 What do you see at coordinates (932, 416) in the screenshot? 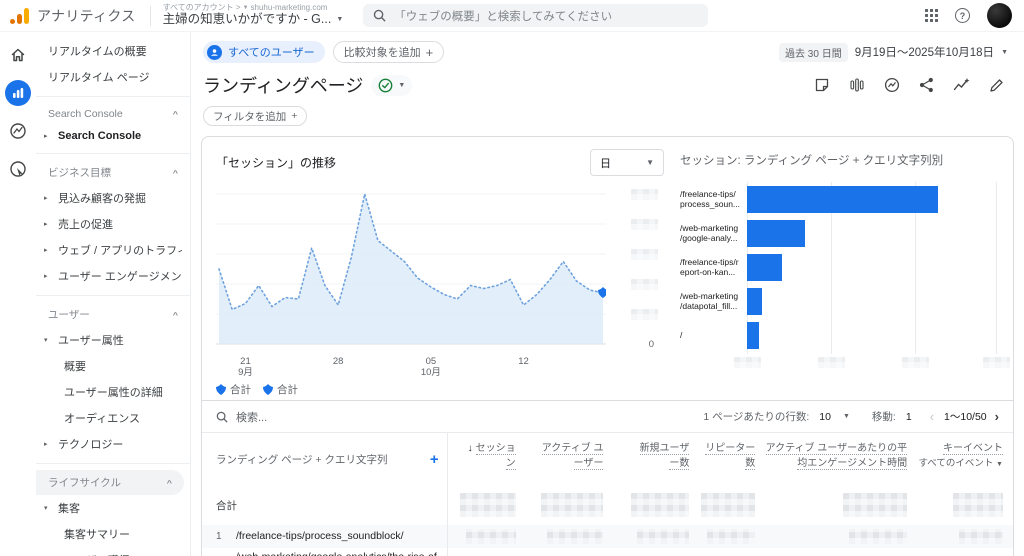
I see `previous-page-icon: ‹` at bounding box center [932, 416].